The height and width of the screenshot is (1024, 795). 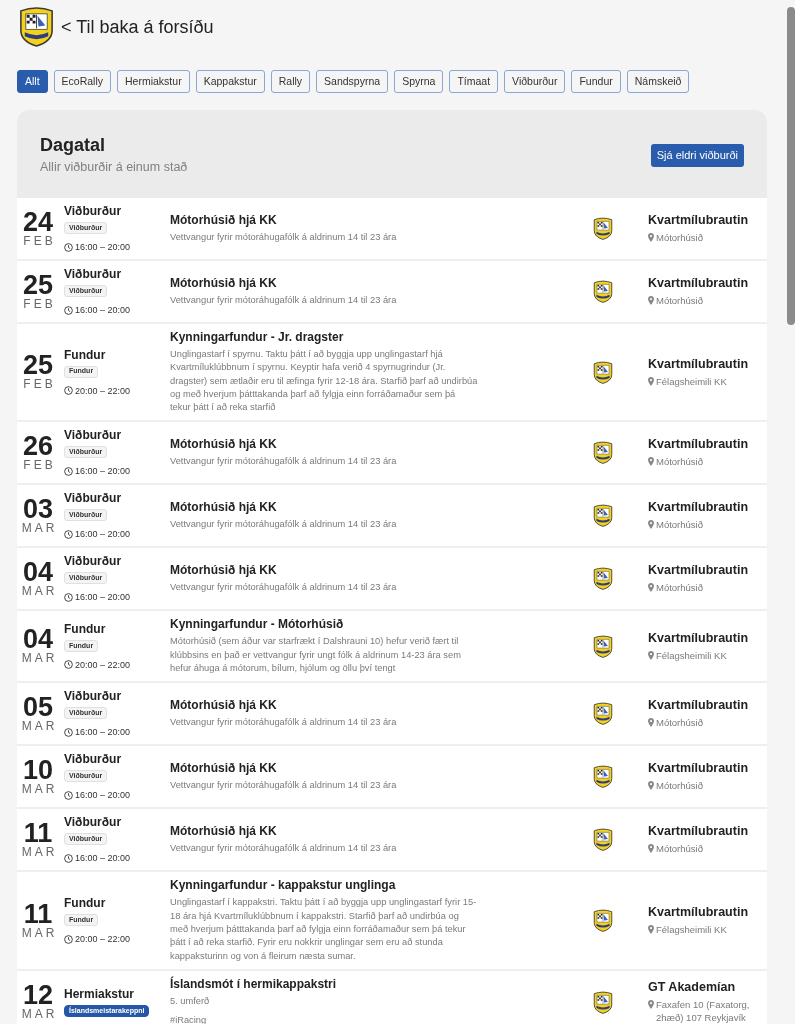 I want to click on filter-button: Sandspyrna, so click(x=352, y=81).